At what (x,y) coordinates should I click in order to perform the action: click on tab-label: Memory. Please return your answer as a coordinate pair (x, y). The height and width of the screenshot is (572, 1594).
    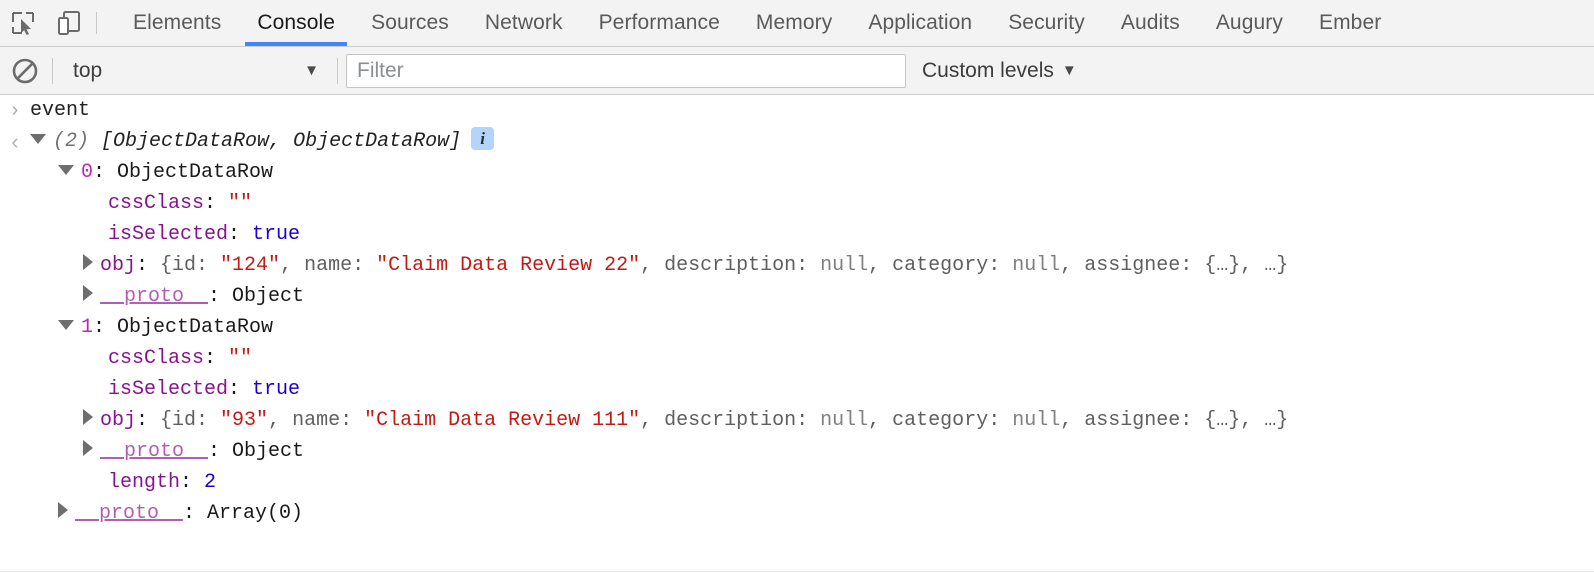
    Looking at the image, I should click on (794, 22).